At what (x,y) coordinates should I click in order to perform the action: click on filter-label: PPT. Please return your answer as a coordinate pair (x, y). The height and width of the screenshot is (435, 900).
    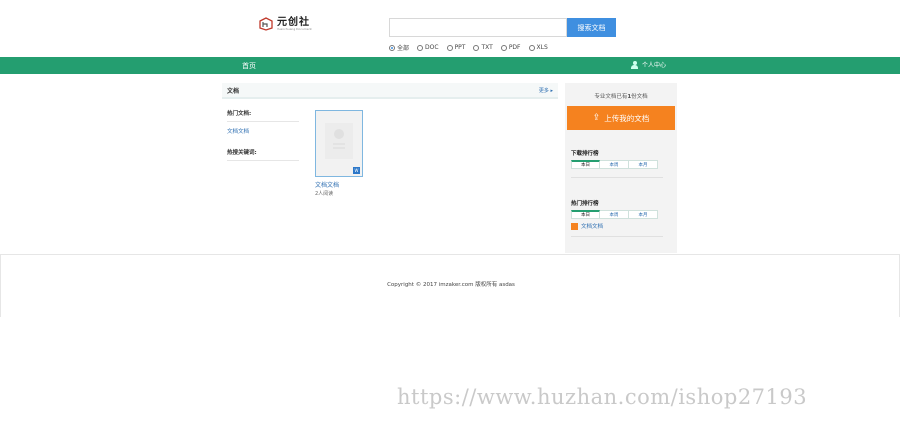
    Looking at the image, I should click on (460, 47).